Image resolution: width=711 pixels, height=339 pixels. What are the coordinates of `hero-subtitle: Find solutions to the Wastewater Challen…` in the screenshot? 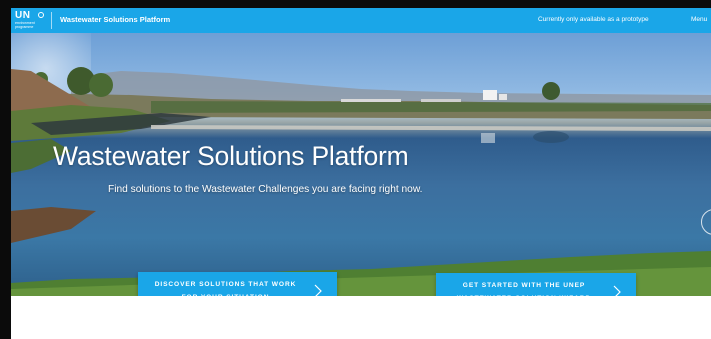 It's located at (265, 189).